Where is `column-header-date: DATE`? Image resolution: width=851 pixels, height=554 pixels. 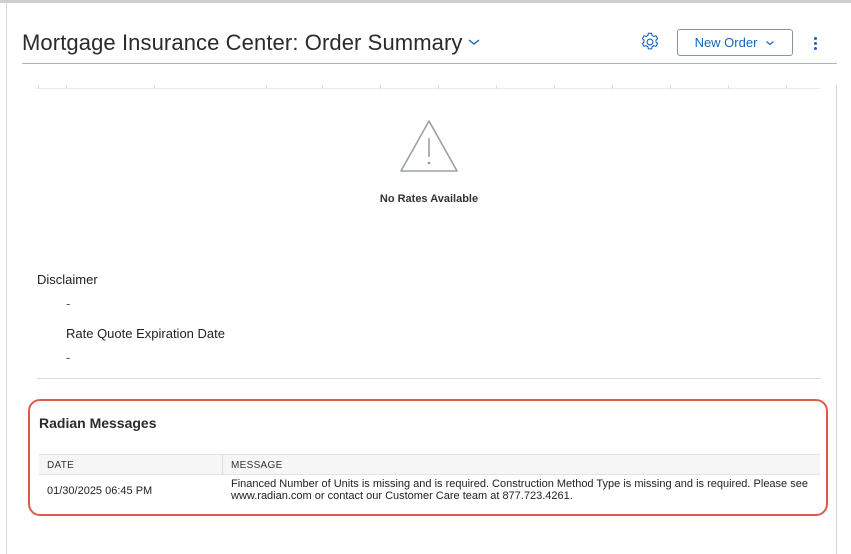 column-header-date: DATE is located at coordinates (61, 465).